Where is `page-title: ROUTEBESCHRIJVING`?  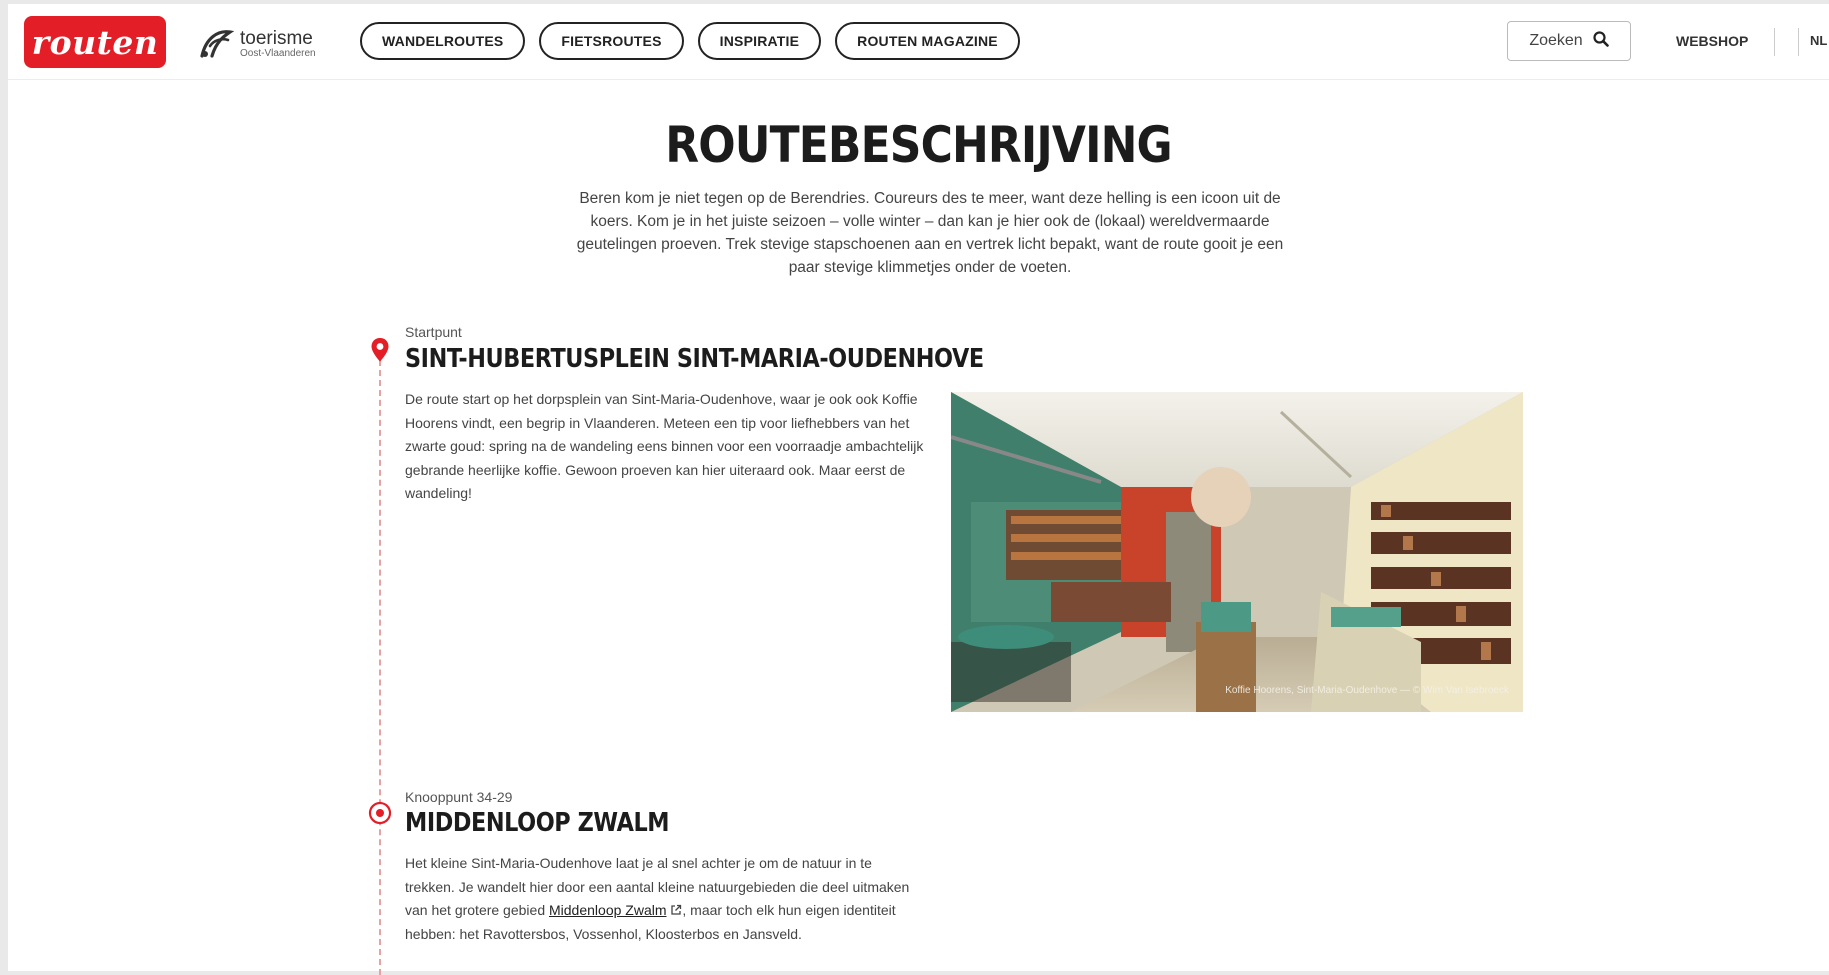
page-title: ROUTEBESCHRIJVING is located at coordinates (918, 145).